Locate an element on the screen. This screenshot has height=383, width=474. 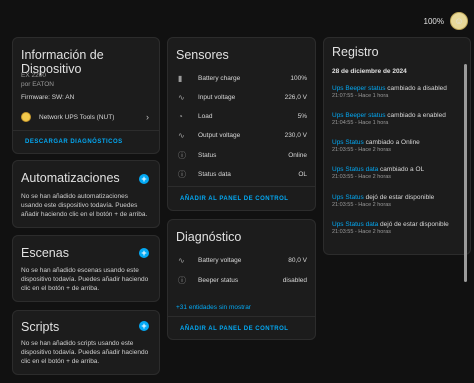
sensor-row: ∿ Input voltage 226,0 V is located at coordinates (242, 97).